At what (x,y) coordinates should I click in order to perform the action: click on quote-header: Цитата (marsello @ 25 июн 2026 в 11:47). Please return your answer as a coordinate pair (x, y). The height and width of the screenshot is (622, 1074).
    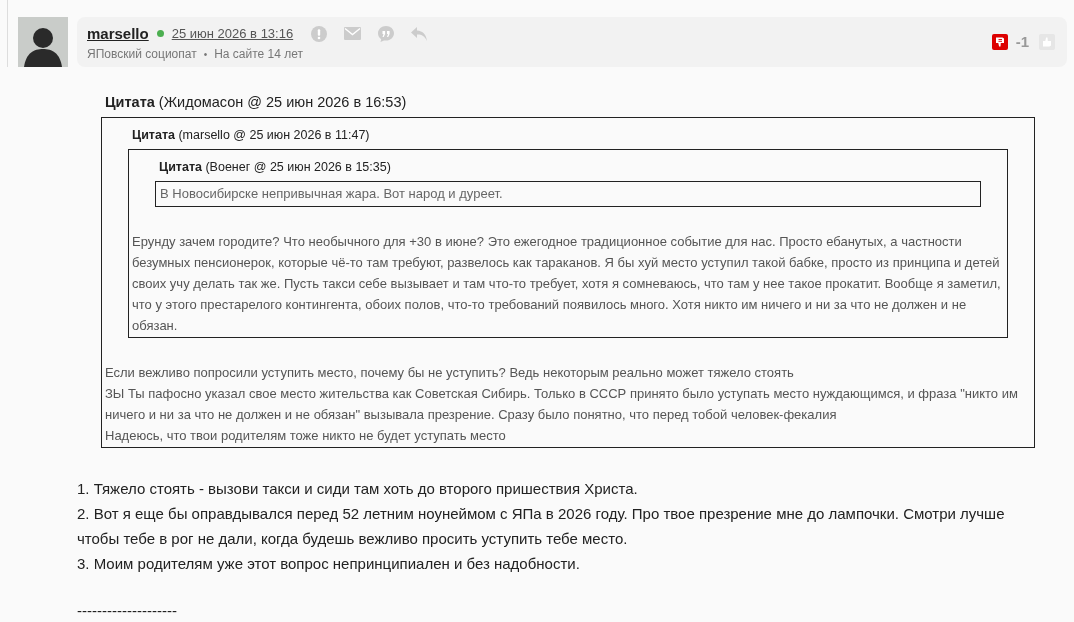
    Looking at the image, I should click on (251, 135).